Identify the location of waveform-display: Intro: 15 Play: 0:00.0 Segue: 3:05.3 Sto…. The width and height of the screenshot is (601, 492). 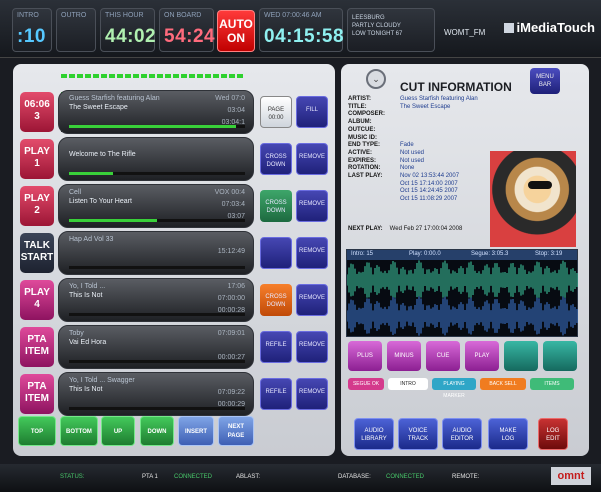
(462, 293).